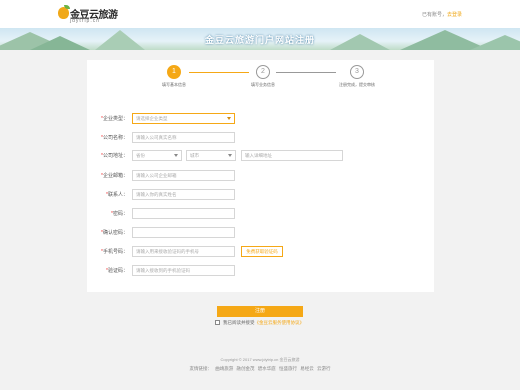 This screenshot has width=520, height=390. I want to click on step-label: 注册完成，提交审核, so click(357, 84).